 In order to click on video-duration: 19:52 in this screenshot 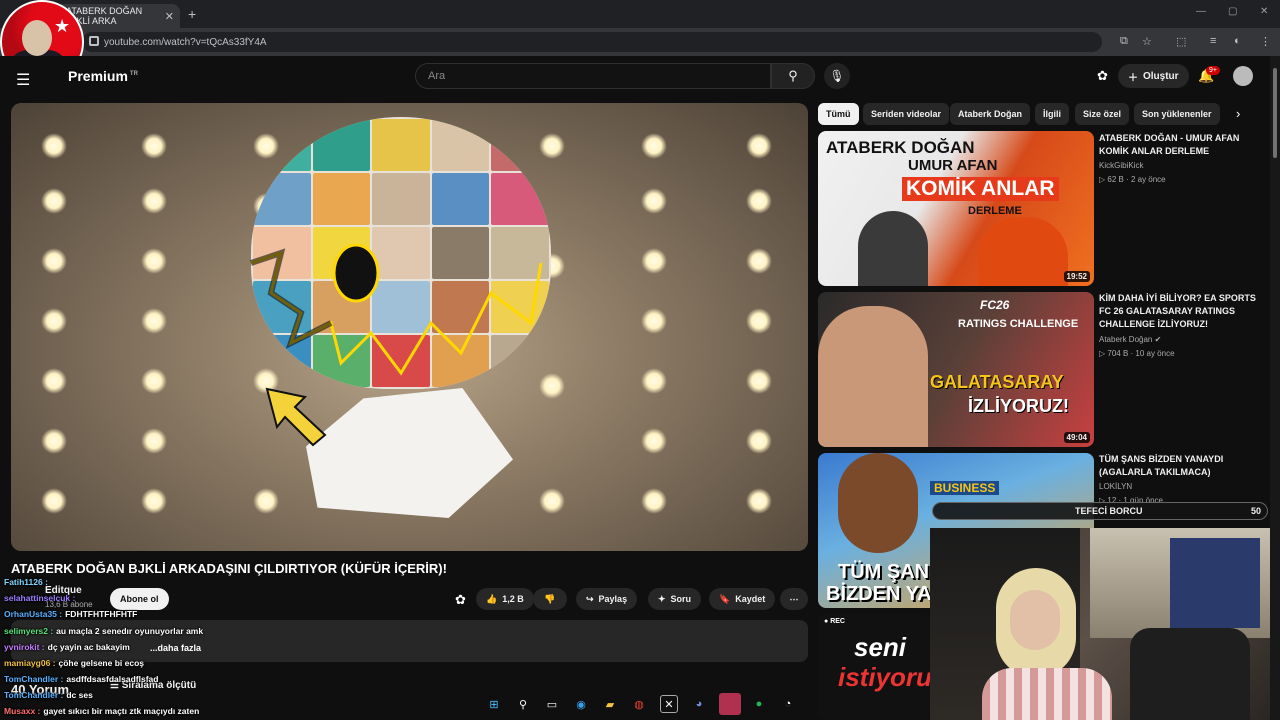, I will do `click(1076, 276)`.